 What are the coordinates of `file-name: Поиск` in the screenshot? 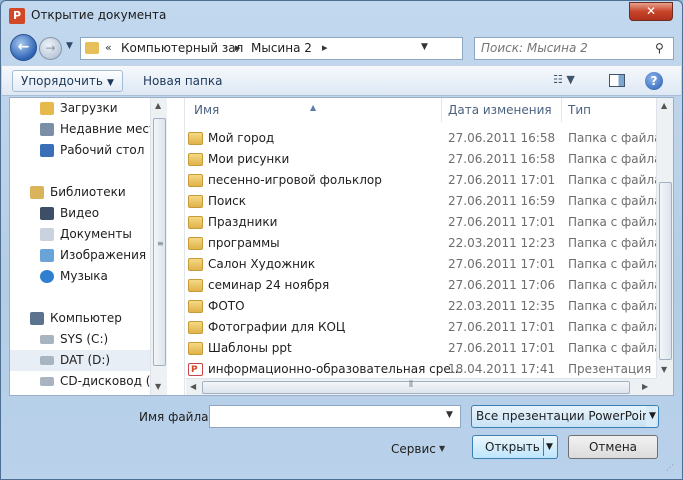 It's located at (227, 201).